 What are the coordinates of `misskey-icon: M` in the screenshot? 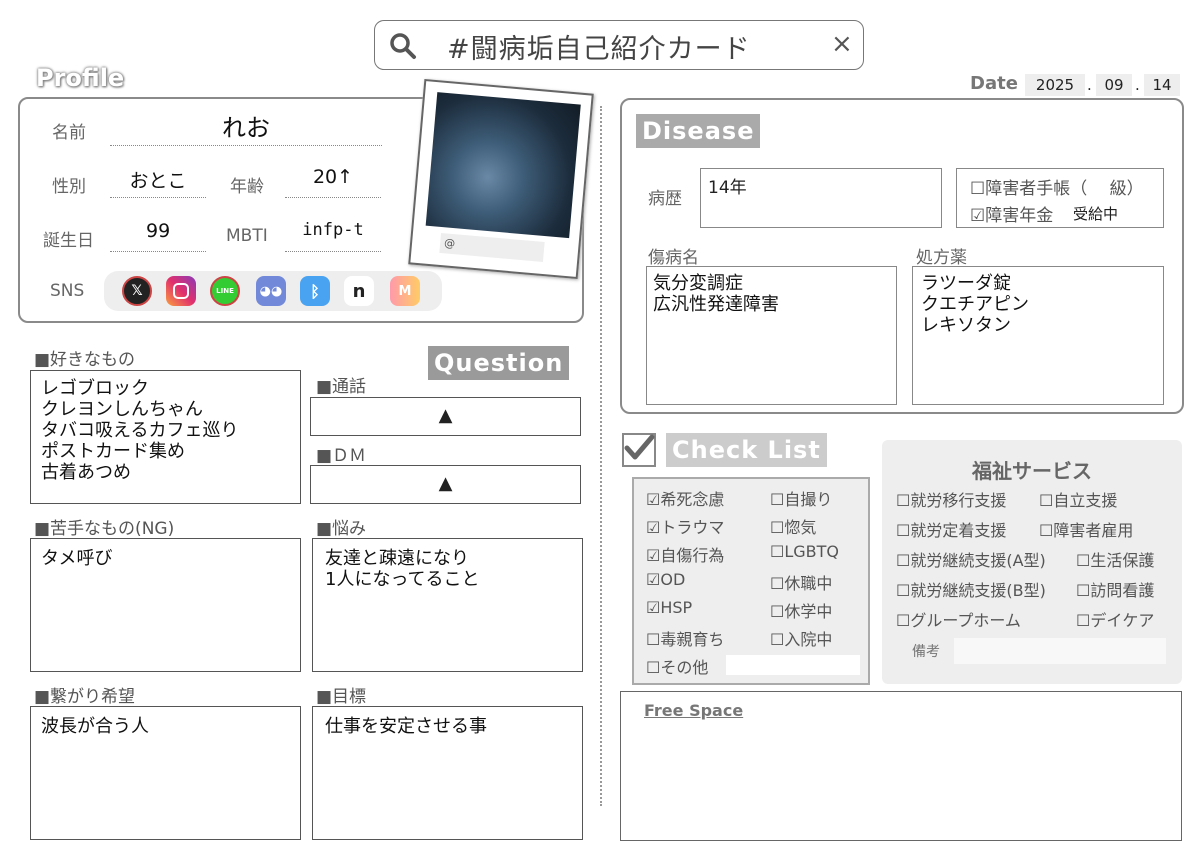 It's located at (405, 291).